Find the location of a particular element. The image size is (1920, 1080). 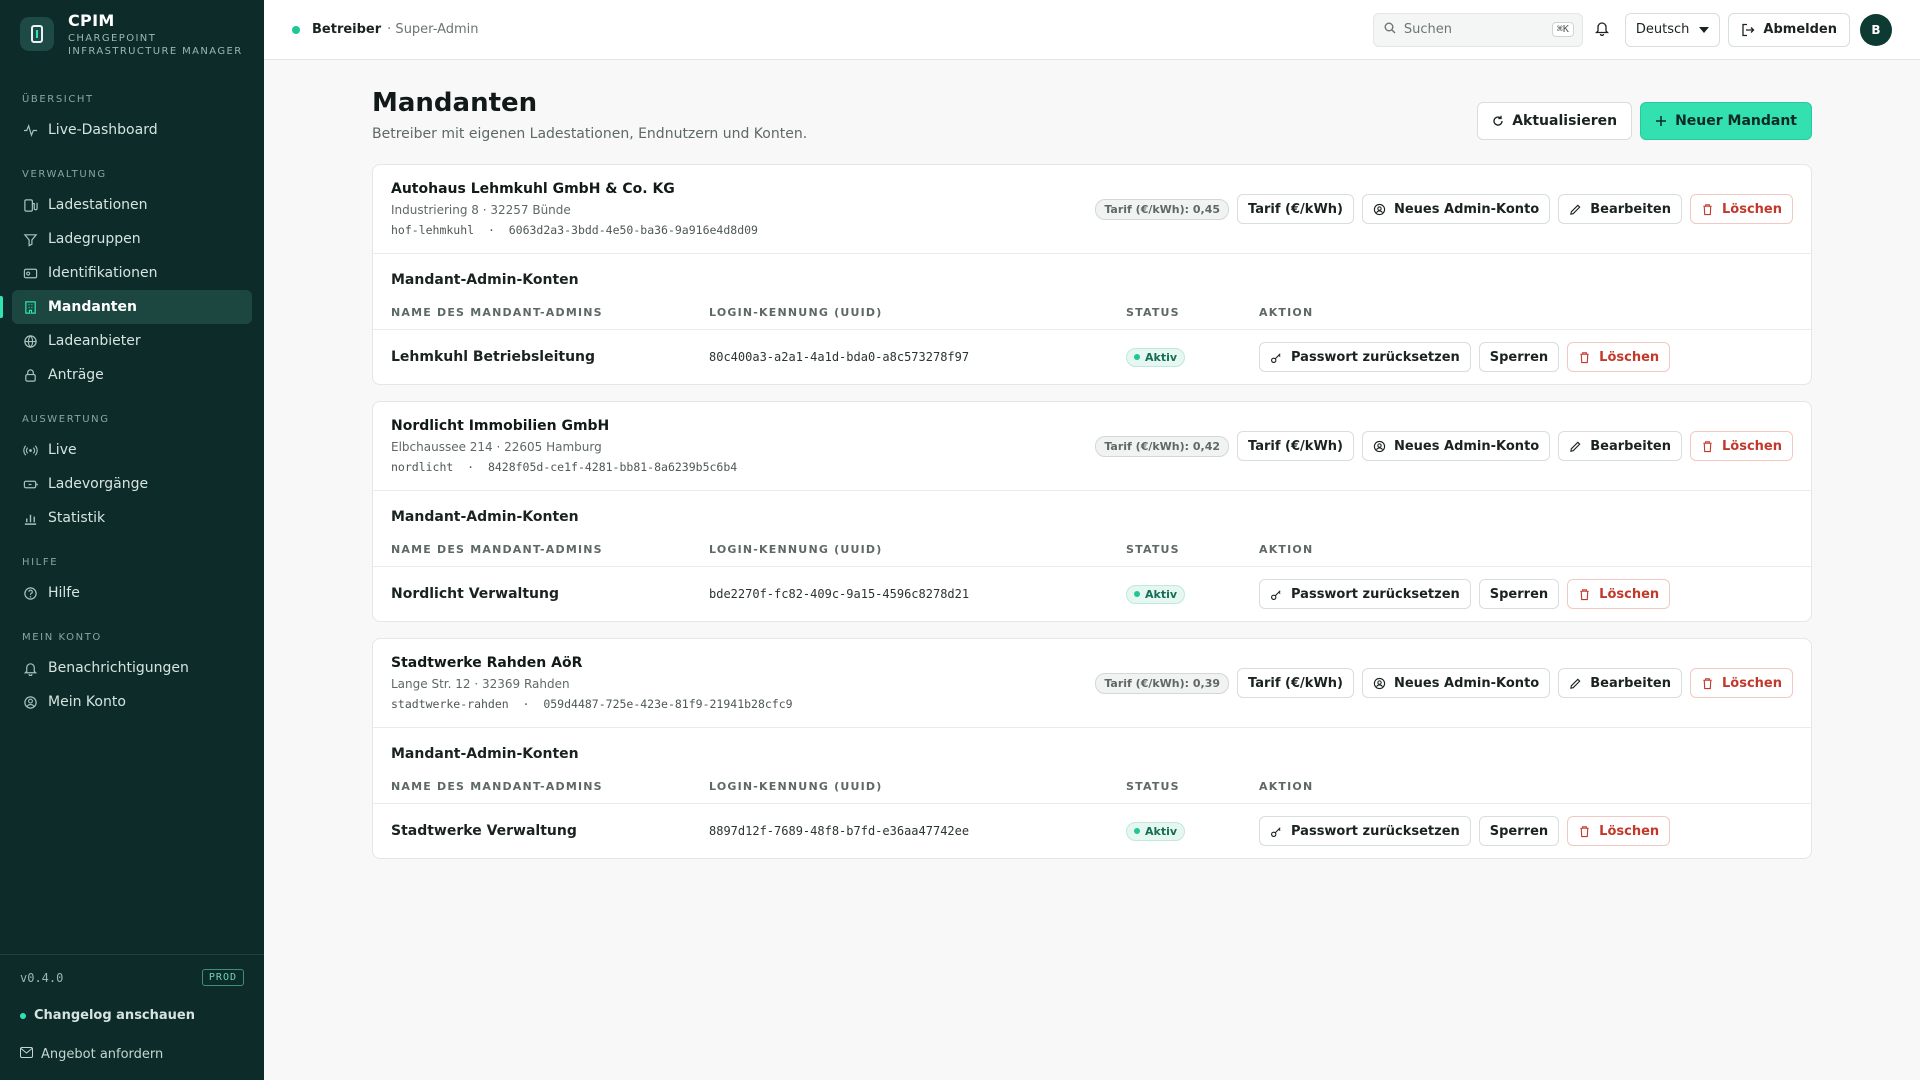

tenant-uuid: 6063d2a3-3bdd-4e50-ba36-9a916e4d8d09 is located at coordinates (633, 230).